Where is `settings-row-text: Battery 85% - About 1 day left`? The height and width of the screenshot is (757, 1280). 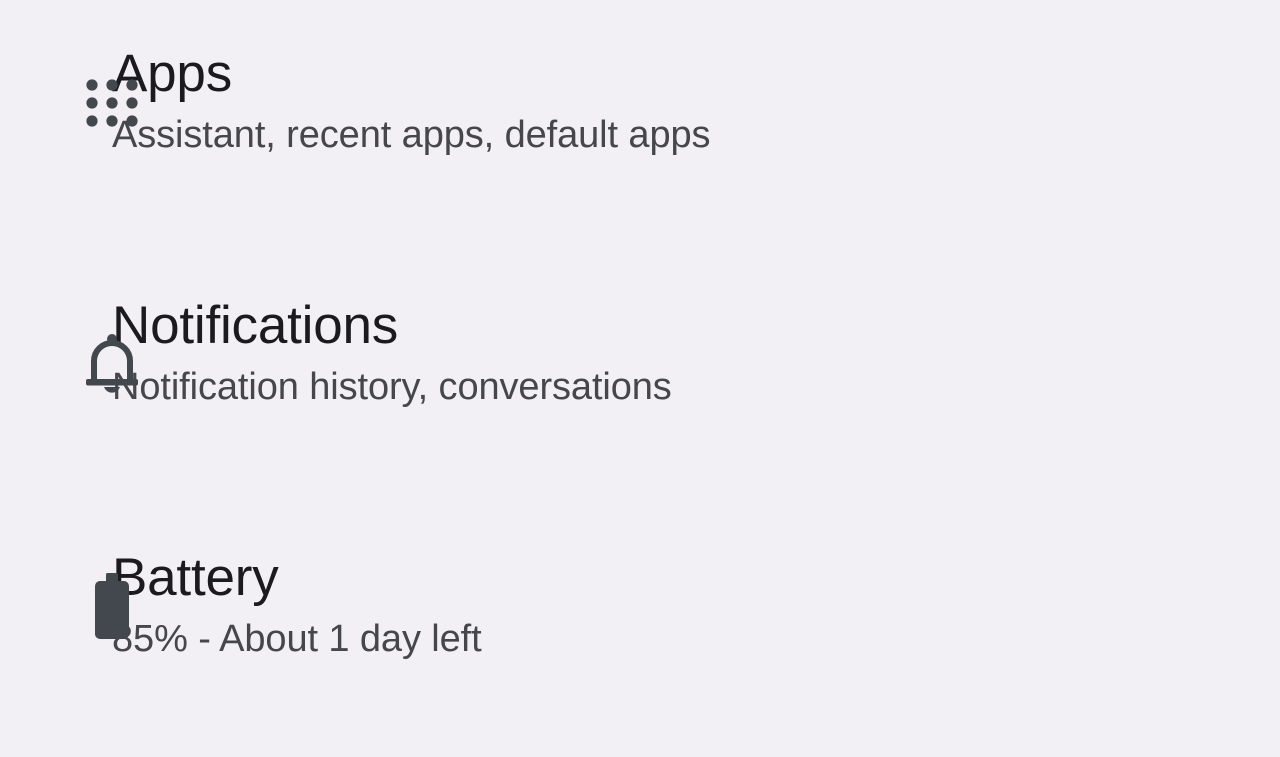 settings-row-text: Battery 85% - About 1 day left is located at coordinates (696, 603).